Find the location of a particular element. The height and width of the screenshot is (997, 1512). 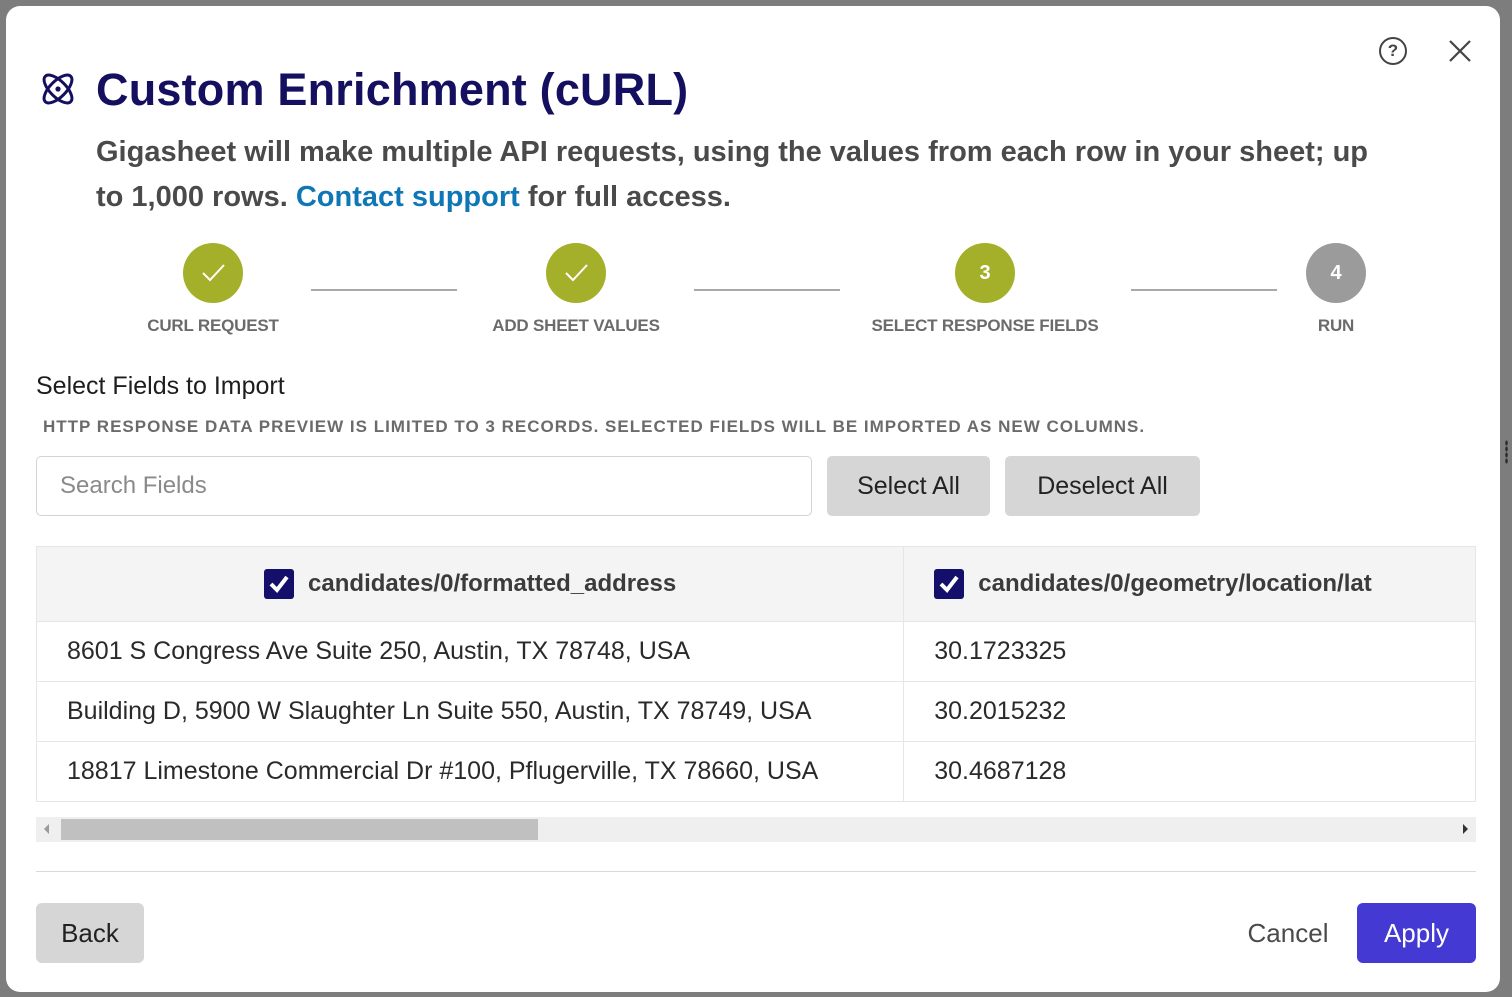

step-number-marker: 4 is located at coordinates (1336, 273).